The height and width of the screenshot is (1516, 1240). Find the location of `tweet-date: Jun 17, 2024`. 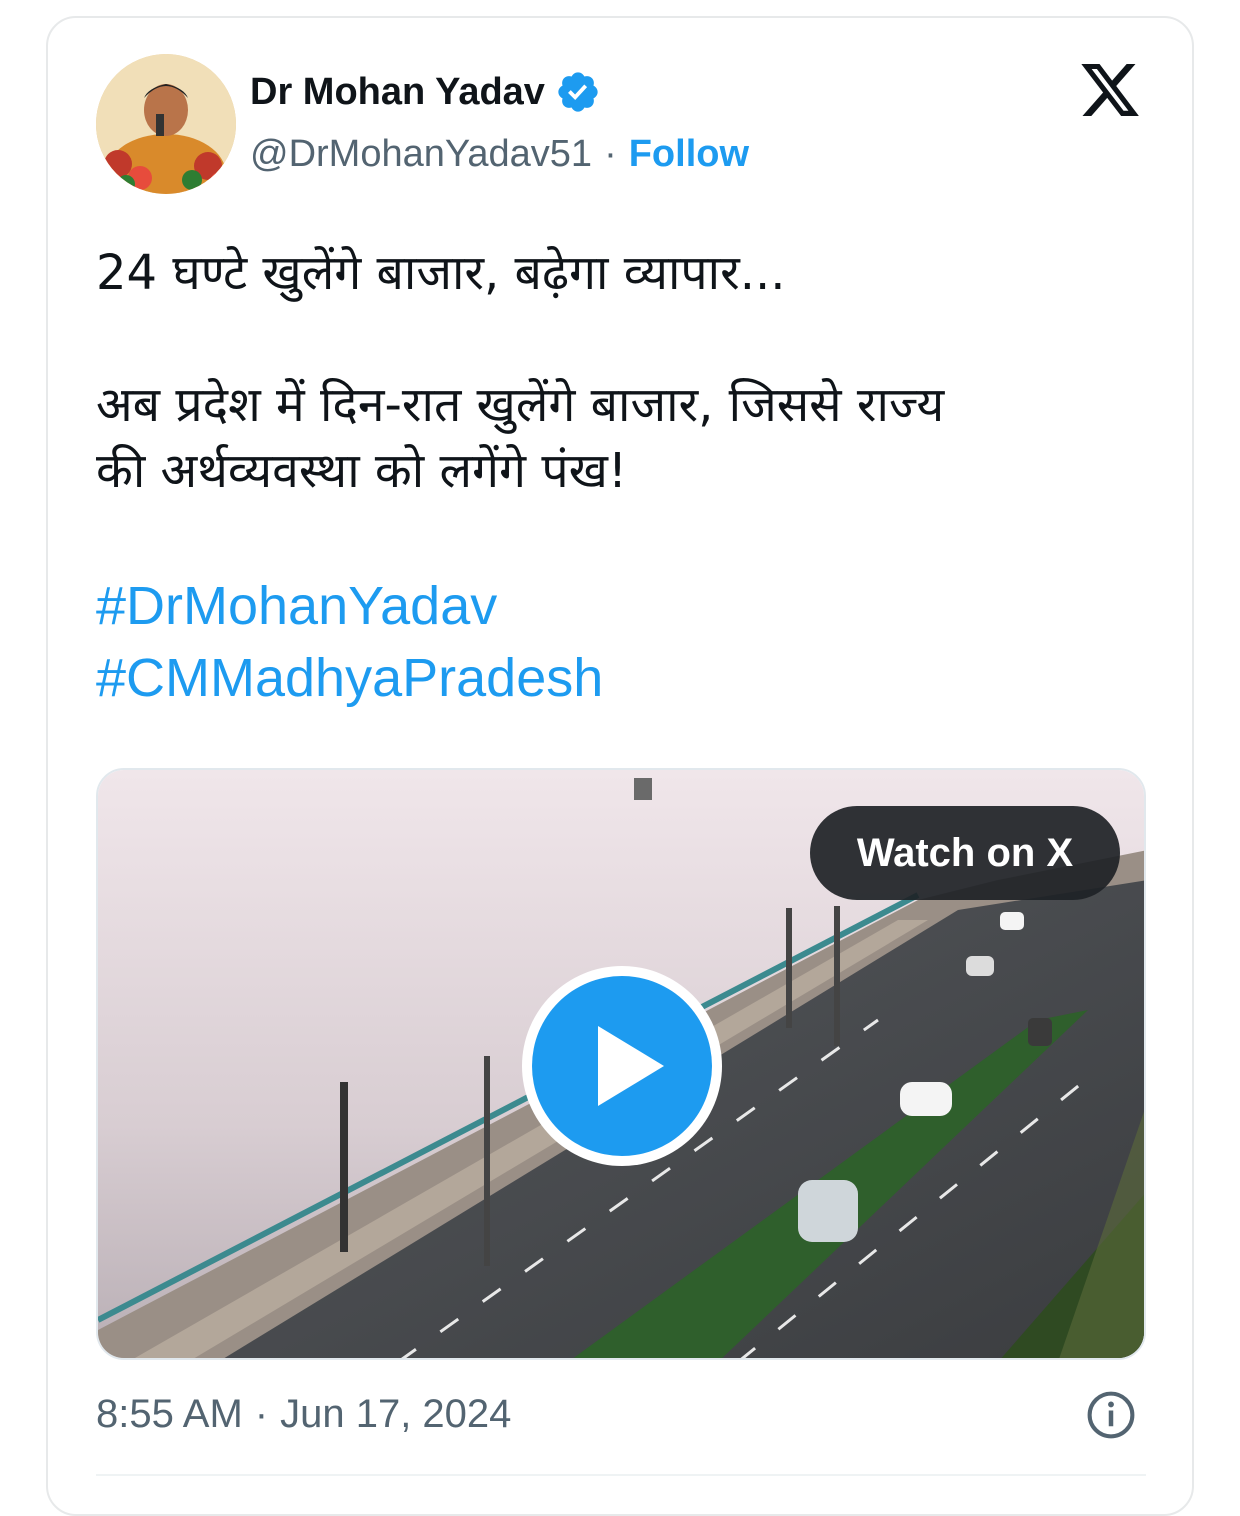

tweet-date: Jun 17, 2024 is located at coordinates (395, 1414).